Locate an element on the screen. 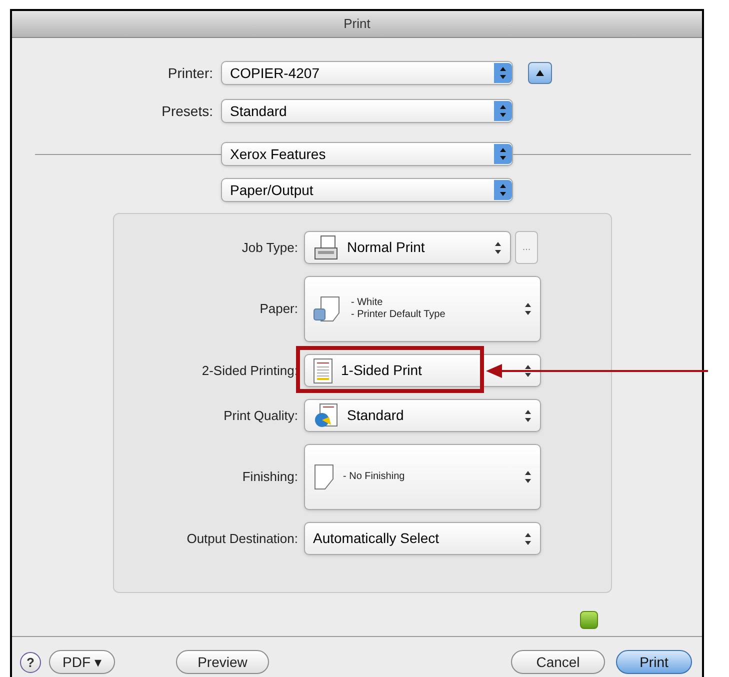 This screenshot has width=729, height=677. printer-icon is located at coordinates (326, 247).